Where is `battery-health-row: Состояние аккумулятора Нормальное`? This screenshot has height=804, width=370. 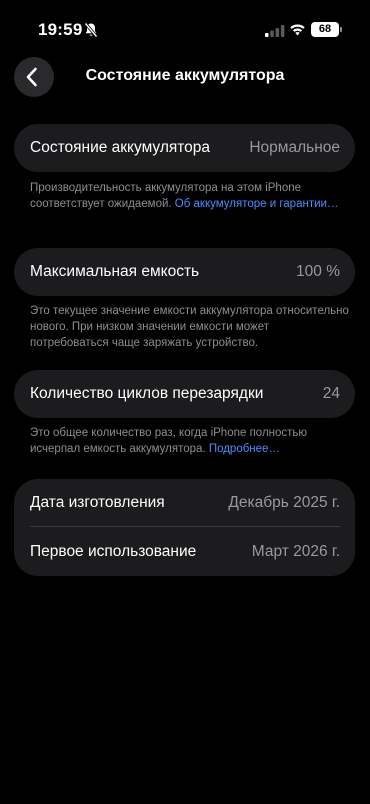
battery-health-row: Состояние аккумулятора Нормальное is located at coordinates (184, 148).